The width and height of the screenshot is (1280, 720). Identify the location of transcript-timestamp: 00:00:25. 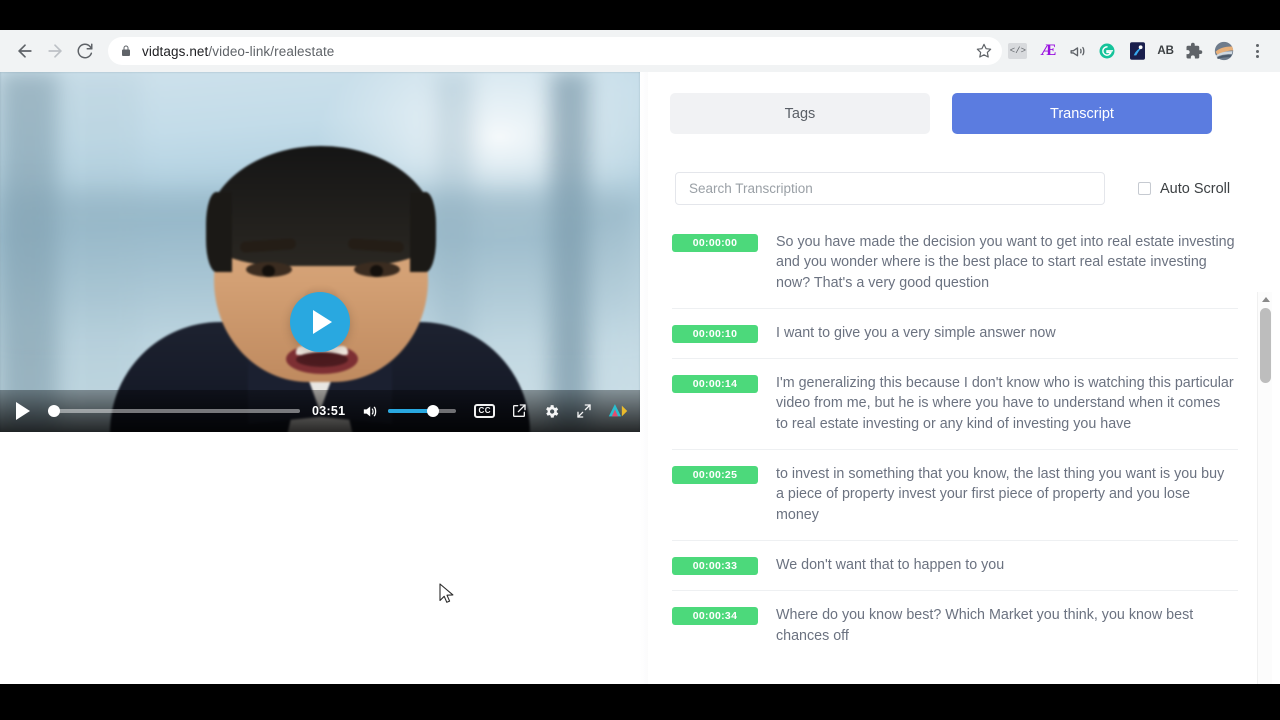
(715, 475).